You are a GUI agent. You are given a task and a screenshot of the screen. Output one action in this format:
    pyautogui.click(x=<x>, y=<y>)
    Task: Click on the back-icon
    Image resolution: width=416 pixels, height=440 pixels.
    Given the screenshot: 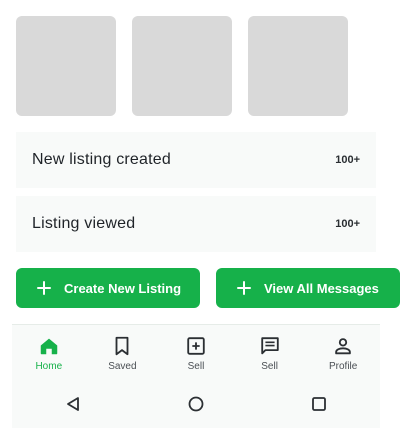 What is the action you would take?
    pyautogui.click(x=73, y=404)
    